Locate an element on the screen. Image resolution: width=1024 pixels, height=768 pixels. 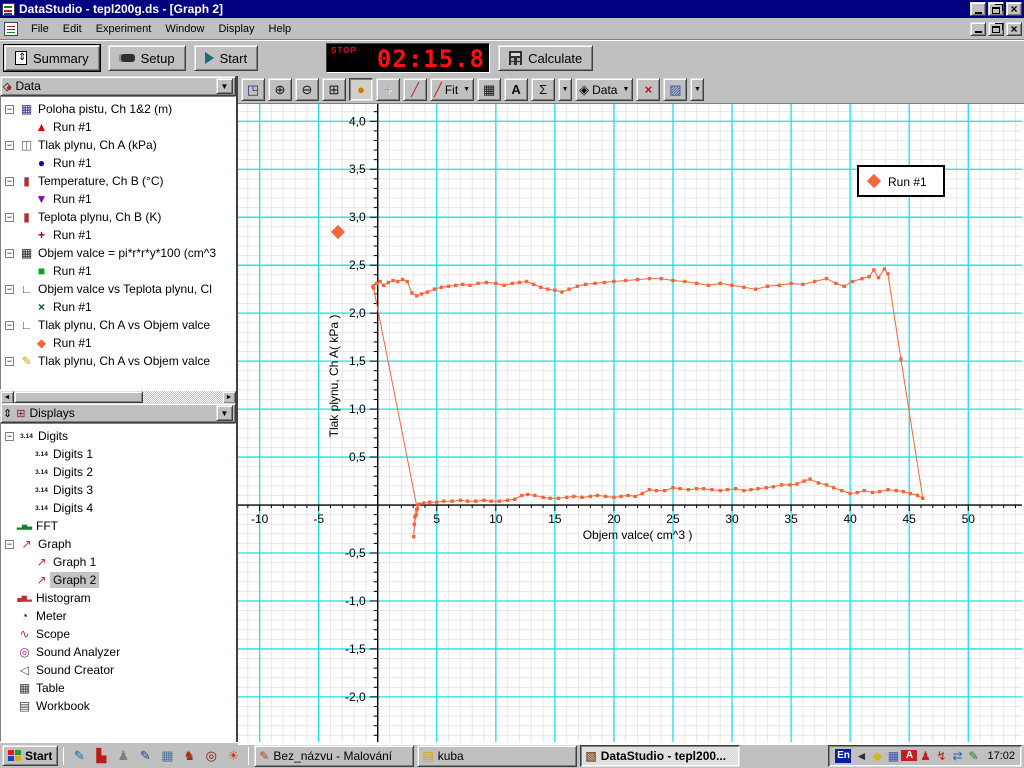
tree-row: 3.14 Digits 3 is located at coordinates (118, 490).